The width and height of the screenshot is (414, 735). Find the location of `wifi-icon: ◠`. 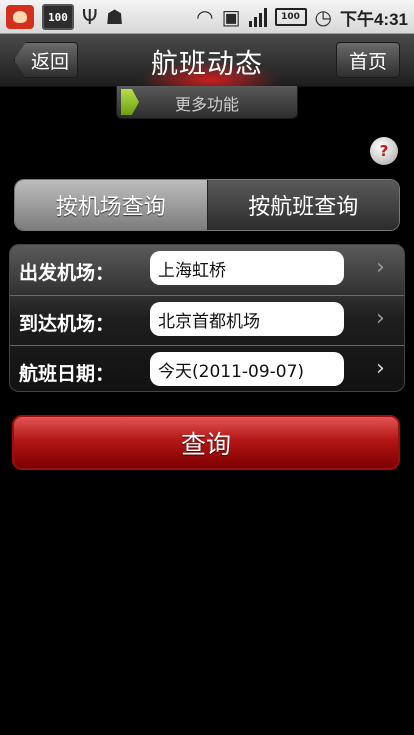

wifi-icon: ◠ is located at coordinates (205, 17).